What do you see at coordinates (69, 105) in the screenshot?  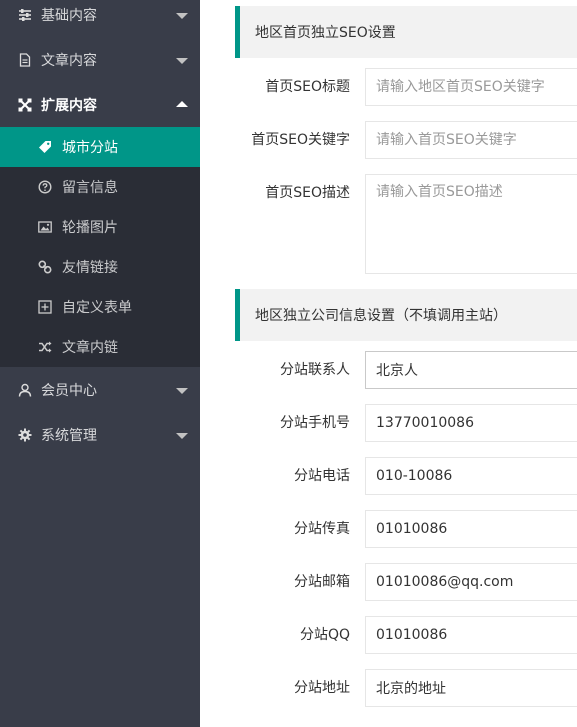 I see `nav-group-label: 扩展内容` at bounding box center [69, 105].